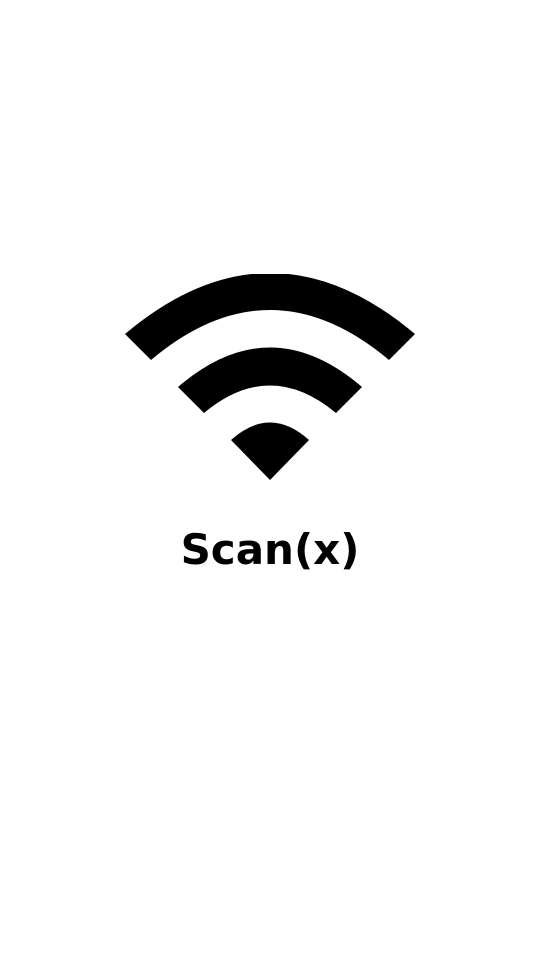  Describe the element at coordinates (270, 451) in the screenshot. I see `wifi-inner-wedge` at that location.